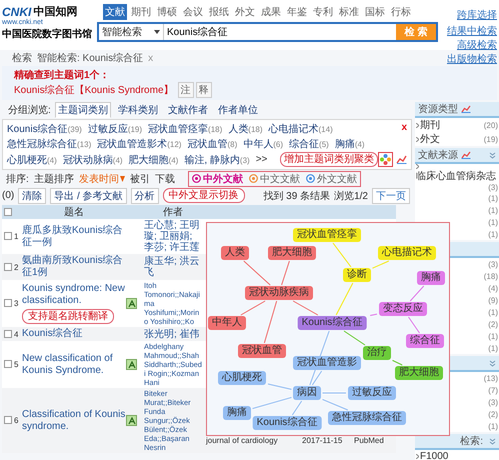 The image size is (499, 460). Describe the element at coordinates (22, 58) in the screenshot. I see `breadcrumb-item: 检索` at that location.